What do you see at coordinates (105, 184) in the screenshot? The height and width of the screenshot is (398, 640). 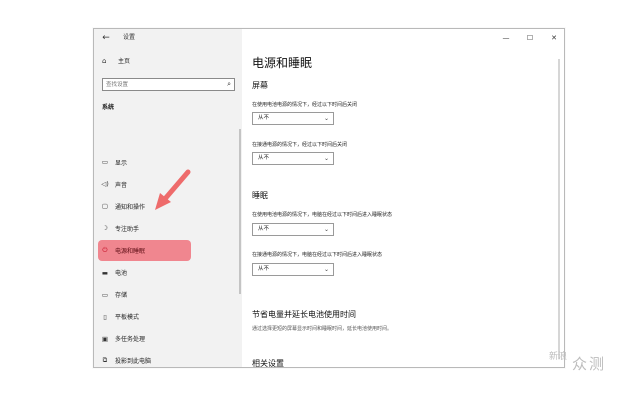 I see `speaker-icon: ◁)` at bounding box center [105, 184].